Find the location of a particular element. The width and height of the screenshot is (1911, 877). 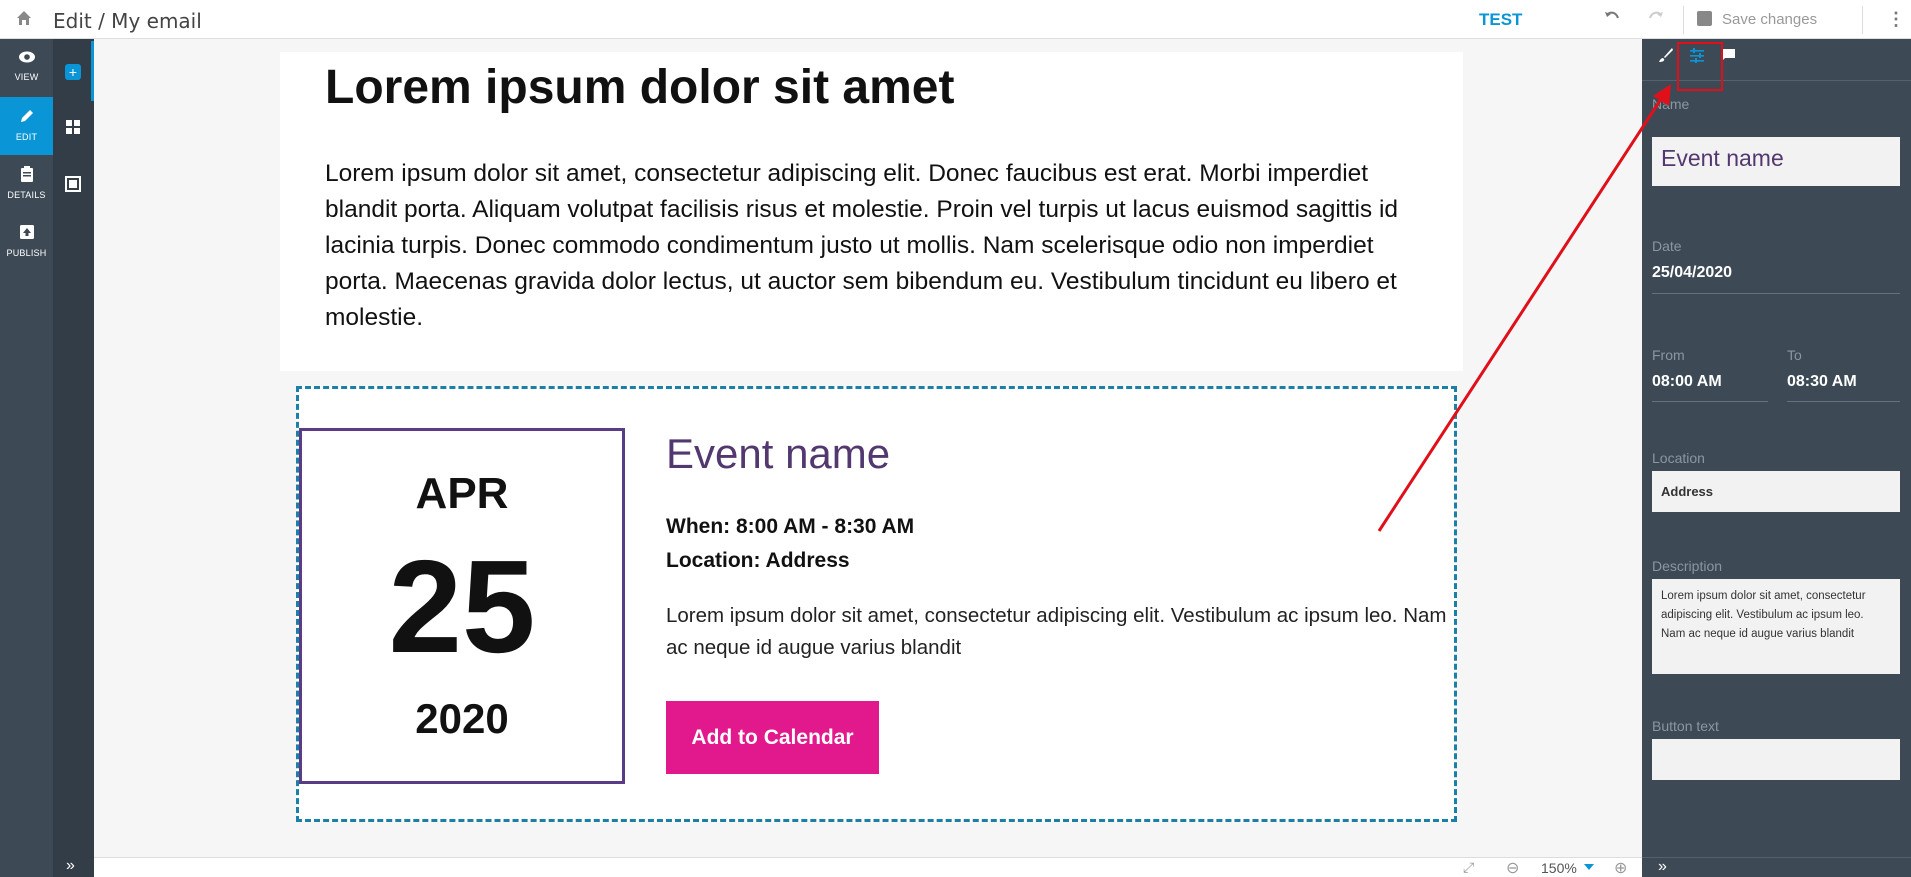

tool-sidebar: + is located at coordinates (73, 458).